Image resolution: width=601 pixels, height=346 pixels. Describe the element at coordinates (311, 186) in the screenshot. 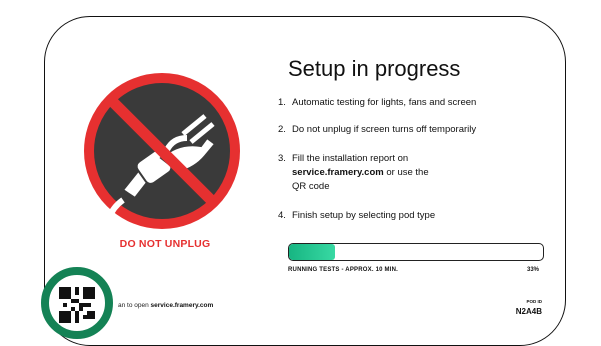

I see `step-text: QR code` at that location.